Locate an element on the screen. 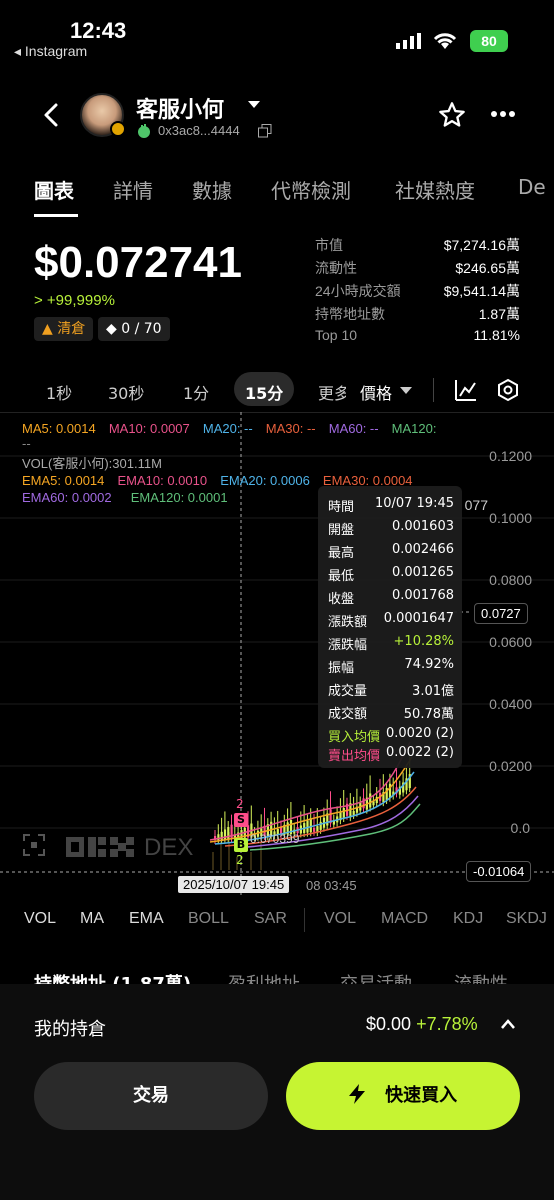  timeframe-more: 更多 is located at coordinates (332, 392).